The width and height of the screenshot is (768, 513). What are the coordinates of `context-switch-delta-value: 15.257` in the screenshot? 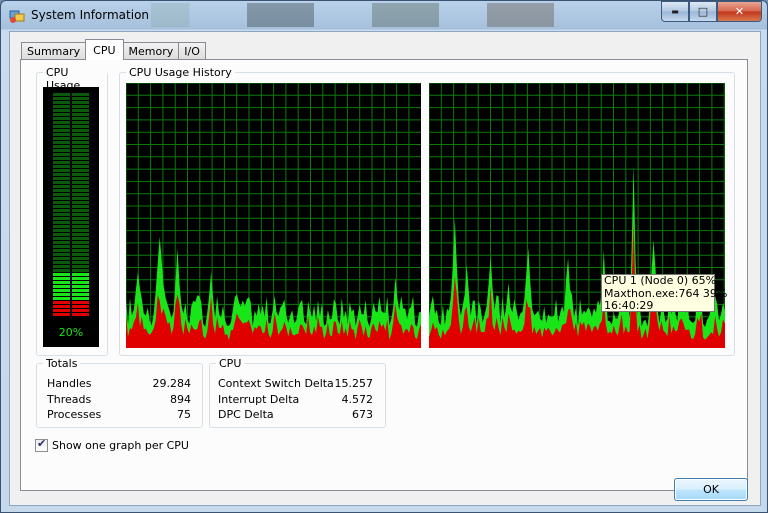 It's located at (354, 383).